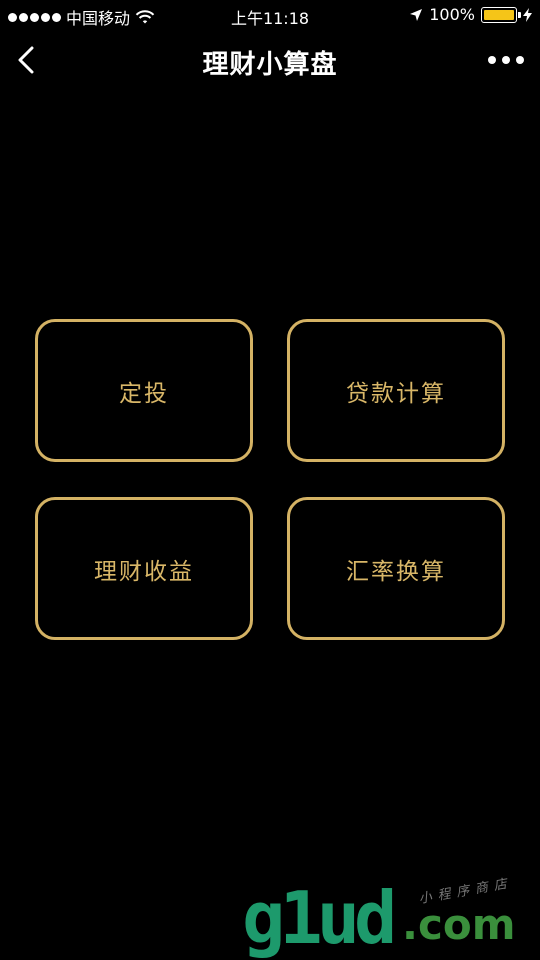 Image resolution: width=540 pixels, height=960 pixels. I want to click on status-right: 100%, so click(470, 14).